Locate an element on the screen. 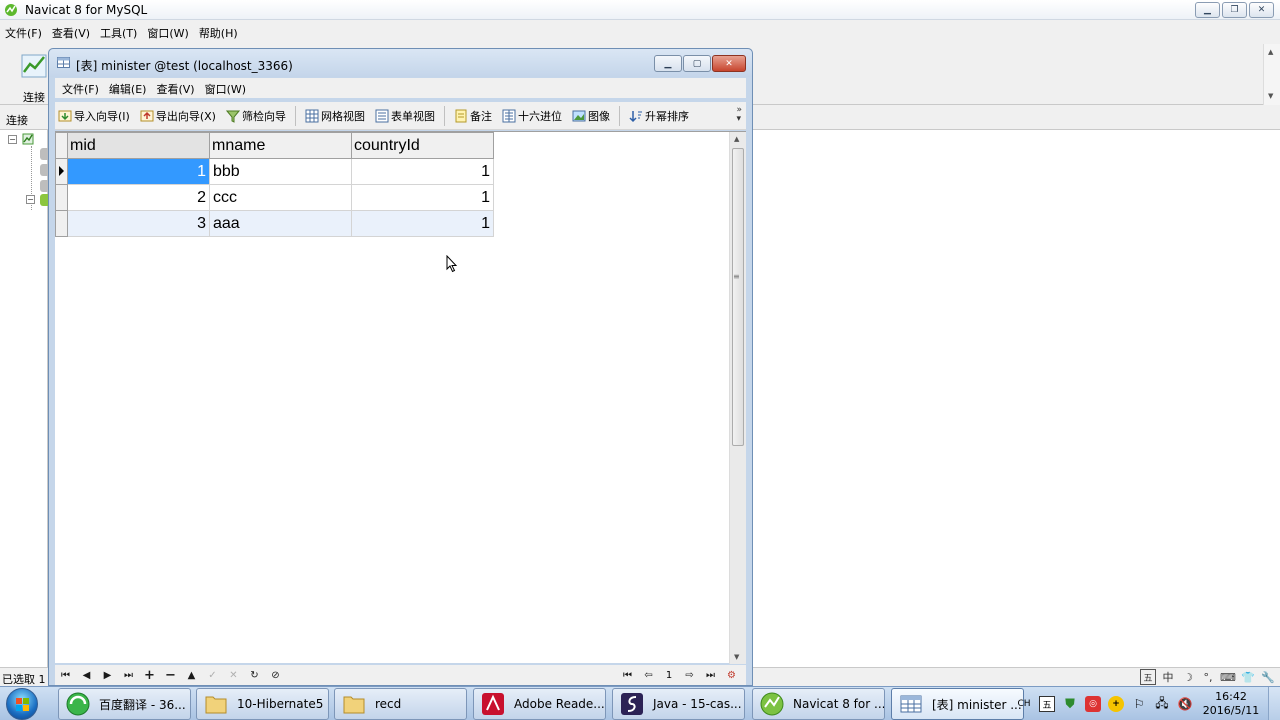  table-menu-window: 窗口(W) is located at coordinates (225, 88).